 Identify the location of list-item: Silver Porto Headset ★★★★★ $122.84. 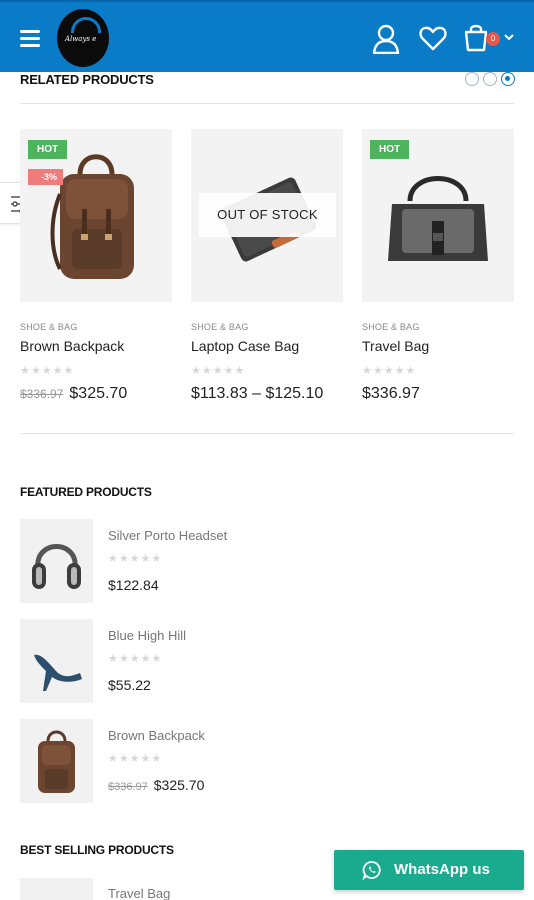
(260, 561).